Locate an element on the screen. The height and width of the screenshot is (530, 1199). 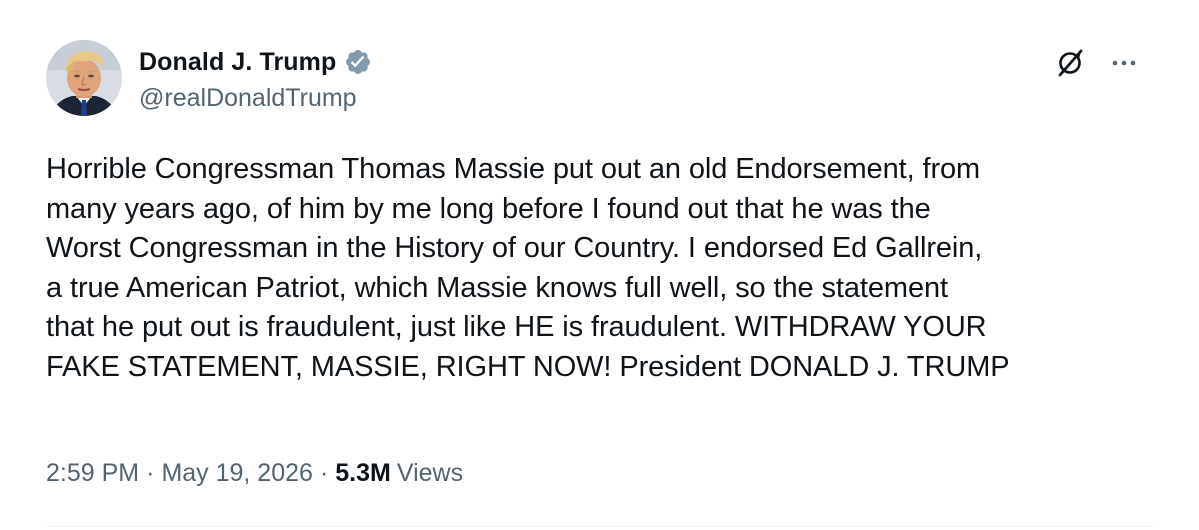
more-horizontal-icon is located at coordinates (1124, 63).